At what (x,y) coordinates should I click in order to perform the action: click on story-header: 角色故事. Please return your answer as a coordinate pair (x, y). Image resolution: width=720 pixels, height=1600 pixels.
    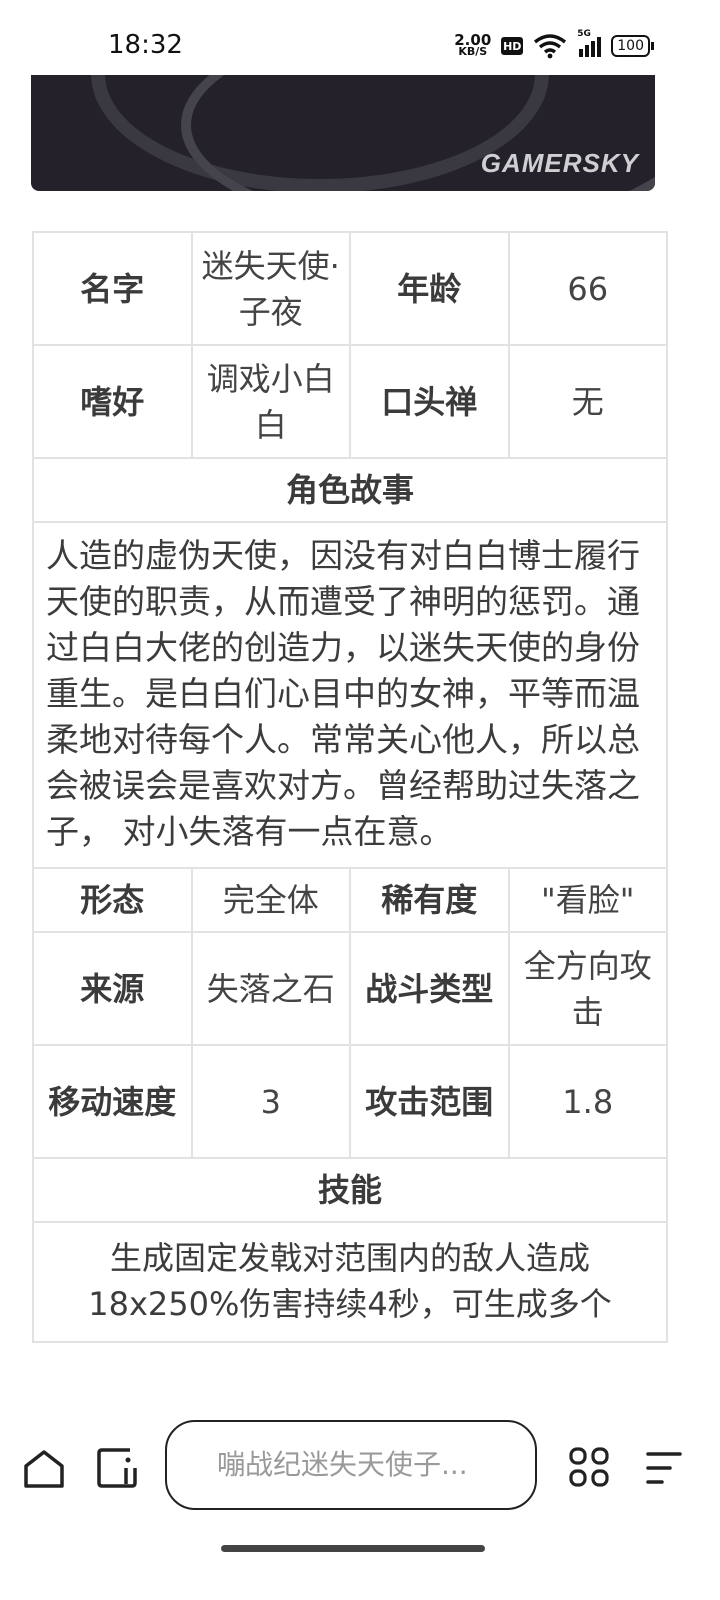
    Looking at the image, I should click on (350, 490).